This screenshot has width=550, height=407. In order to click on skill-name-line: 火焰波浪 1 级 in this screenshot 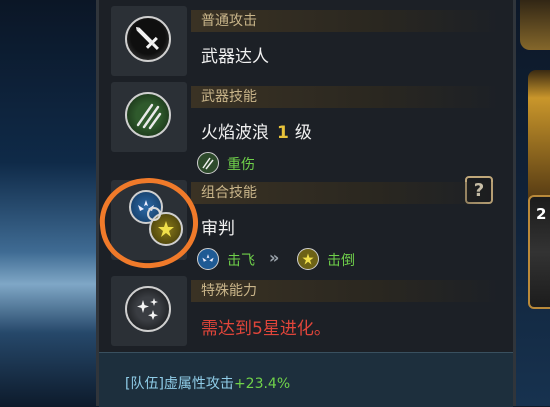, I will do `click(256, 130)`.